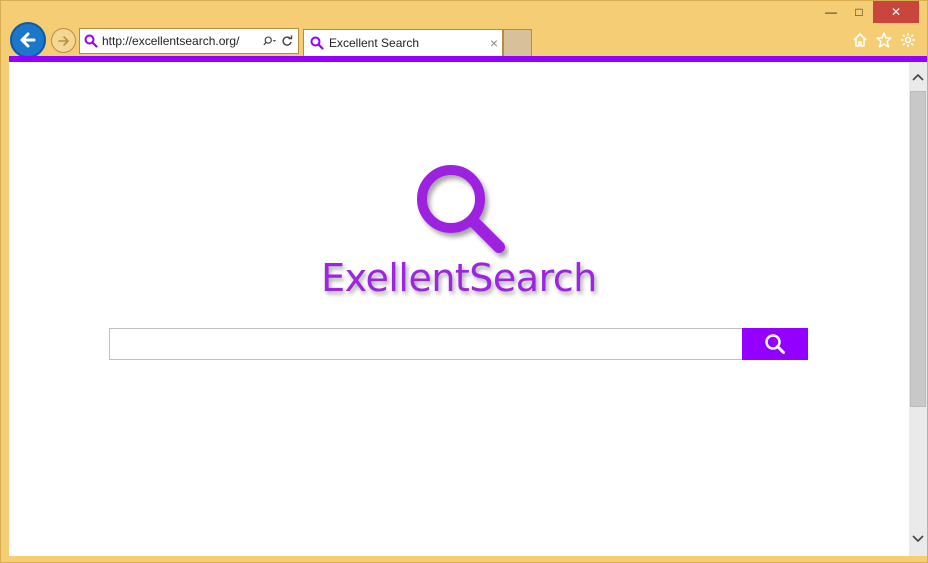 Image resolution: width=928 pixels, height=563 pixels. Describe the element at coordinates (831, 12) in the screenshot. I see `minimize-button: —` at that location.